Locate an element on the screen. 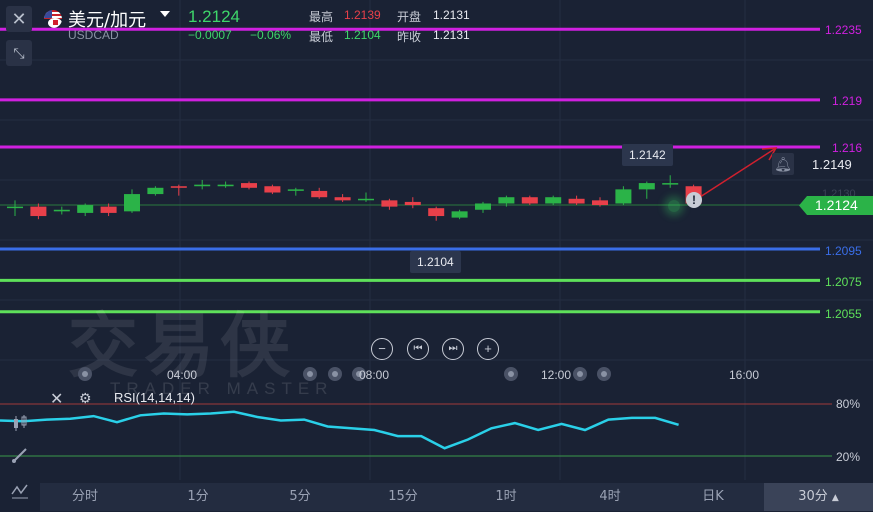  level-tag: 1.219 is located at coordinates (847, 101).